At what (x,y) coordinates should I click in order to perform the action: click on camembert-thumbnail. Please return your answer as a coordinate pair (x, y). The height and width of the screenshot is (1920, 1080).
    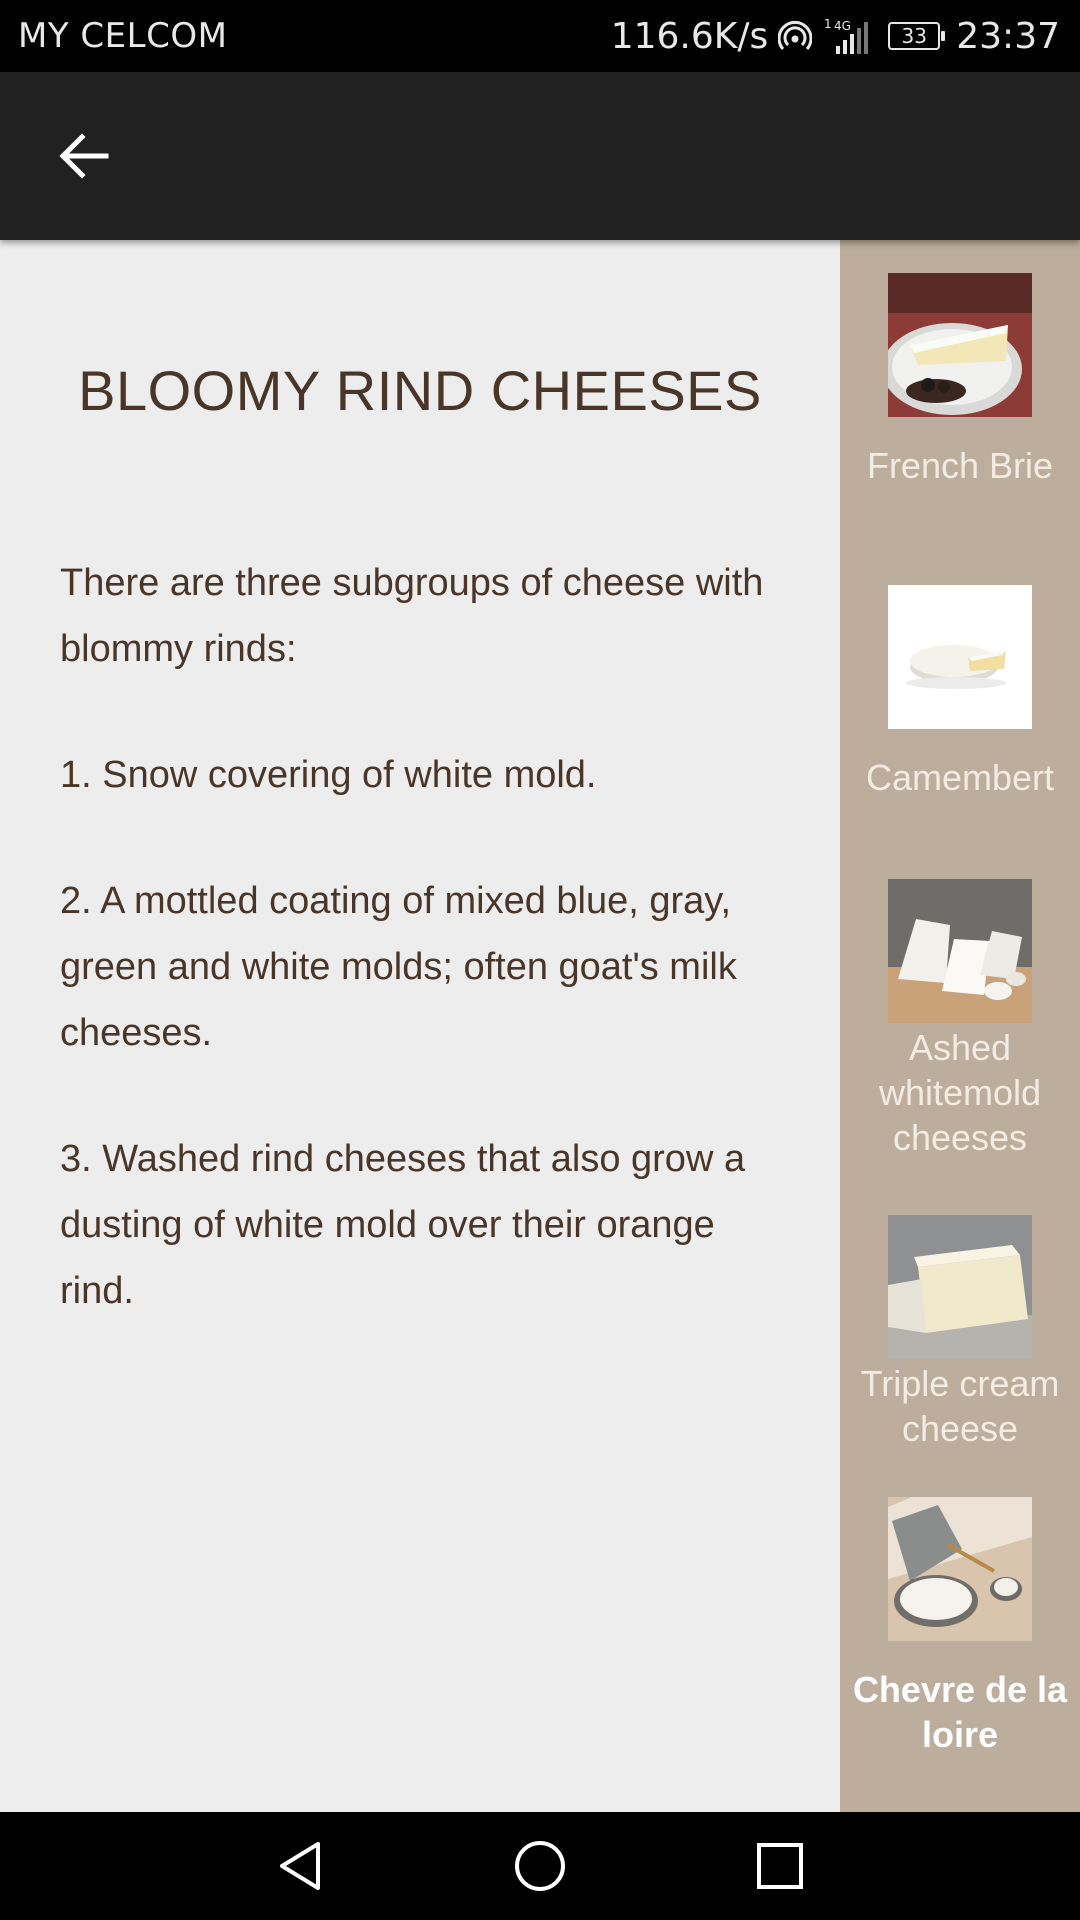
    Looking at the image, I should click on (960, 657).